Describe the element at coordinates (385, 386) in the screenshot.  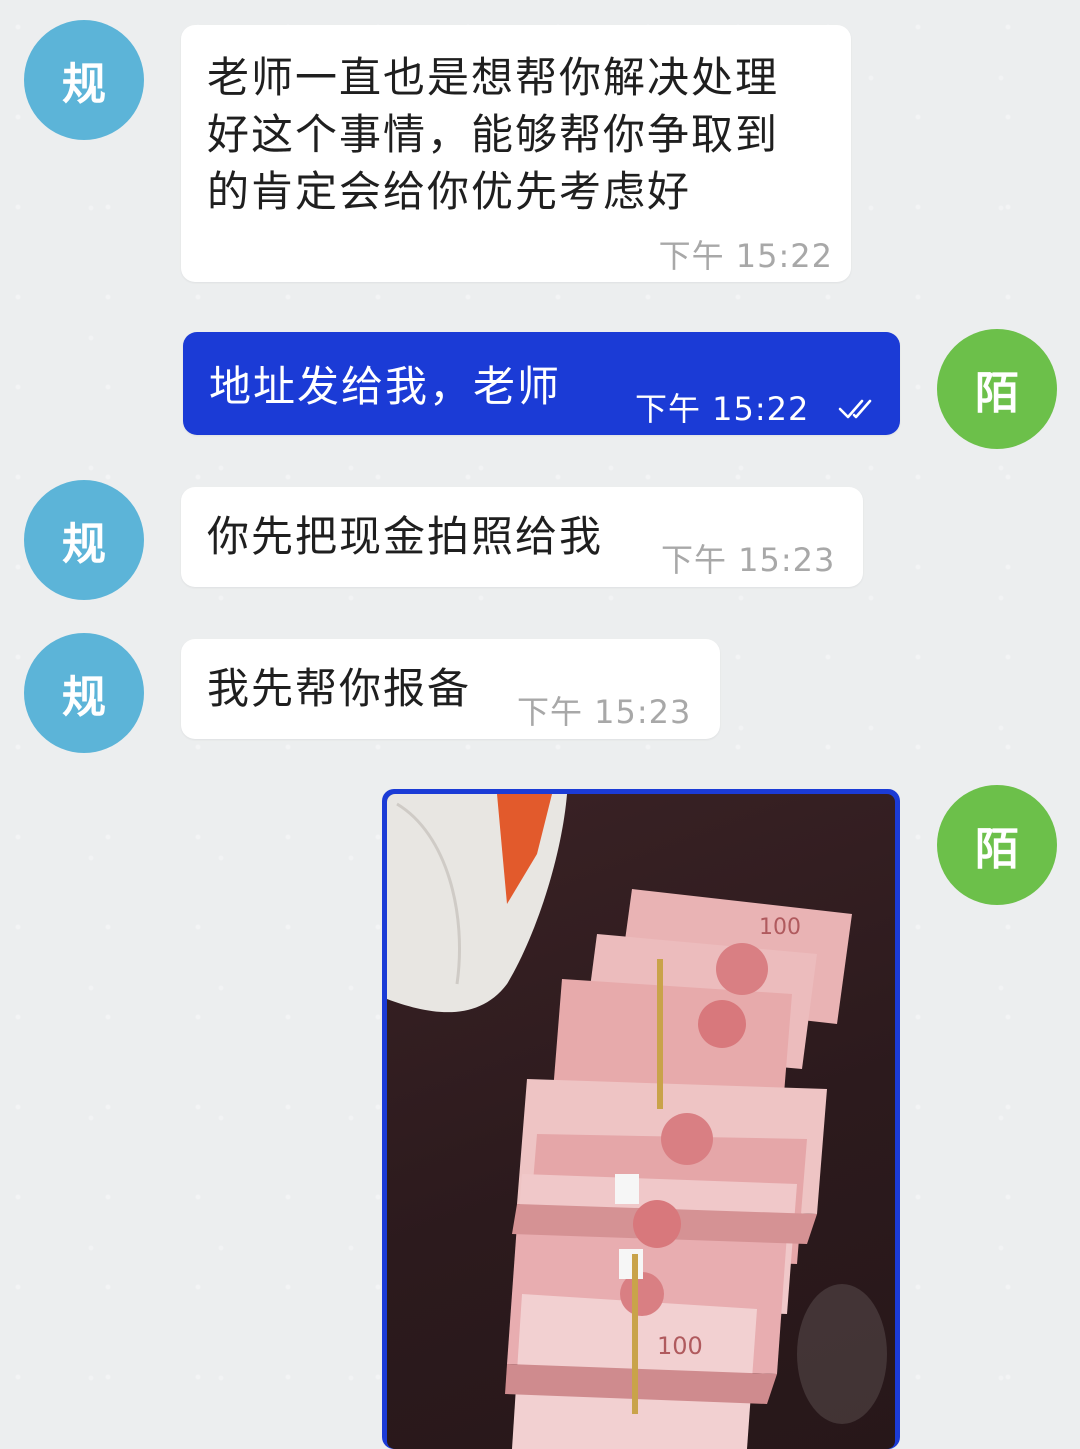
I see `message-text: 地址发给我，老师` at that location.